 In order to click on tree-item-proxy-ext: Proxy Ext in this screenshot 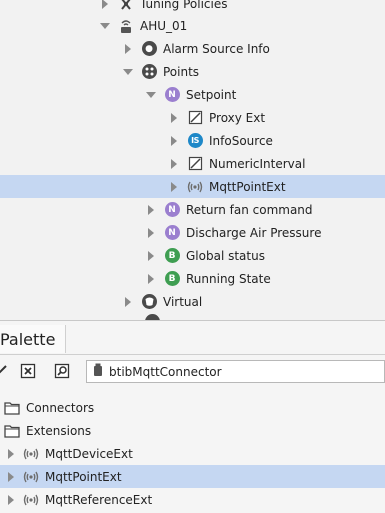, I will do `click(192, 117)`.